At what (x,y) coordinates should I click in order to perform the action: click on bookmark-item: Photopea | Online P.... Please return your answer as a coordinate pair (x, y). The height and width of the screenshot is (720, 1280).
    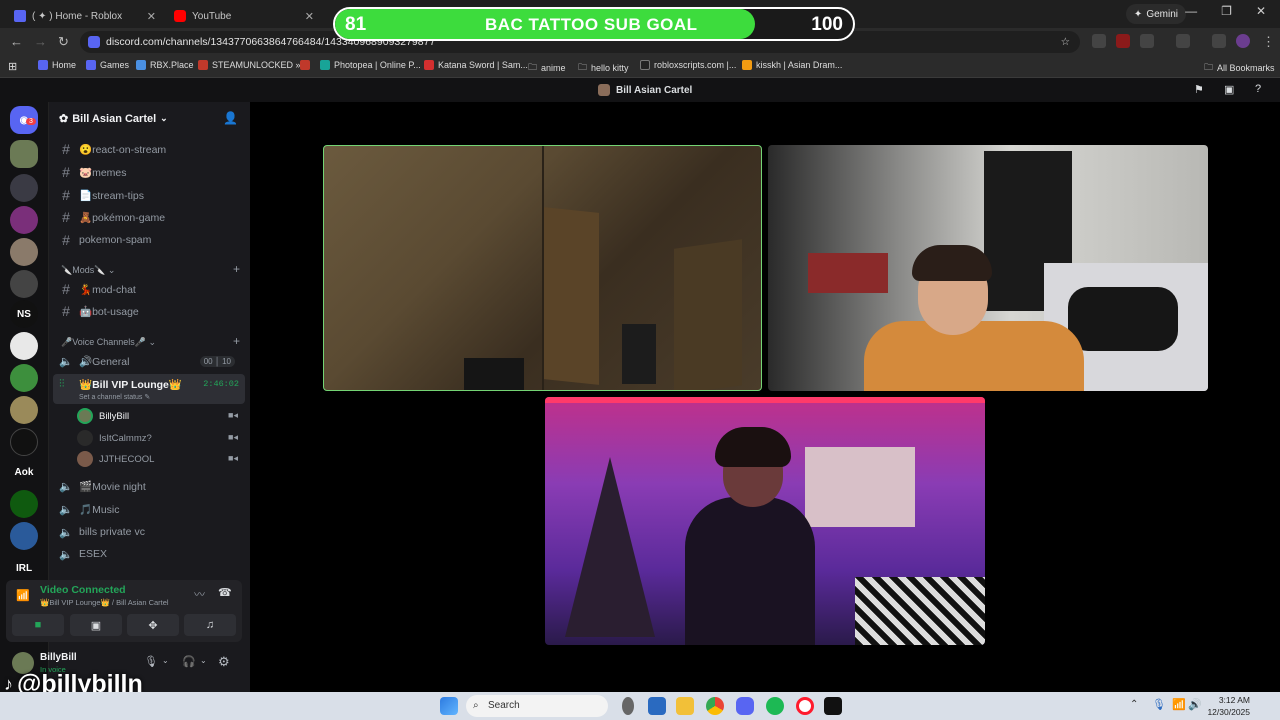
    Looking at the image, I should click on (370, 65).